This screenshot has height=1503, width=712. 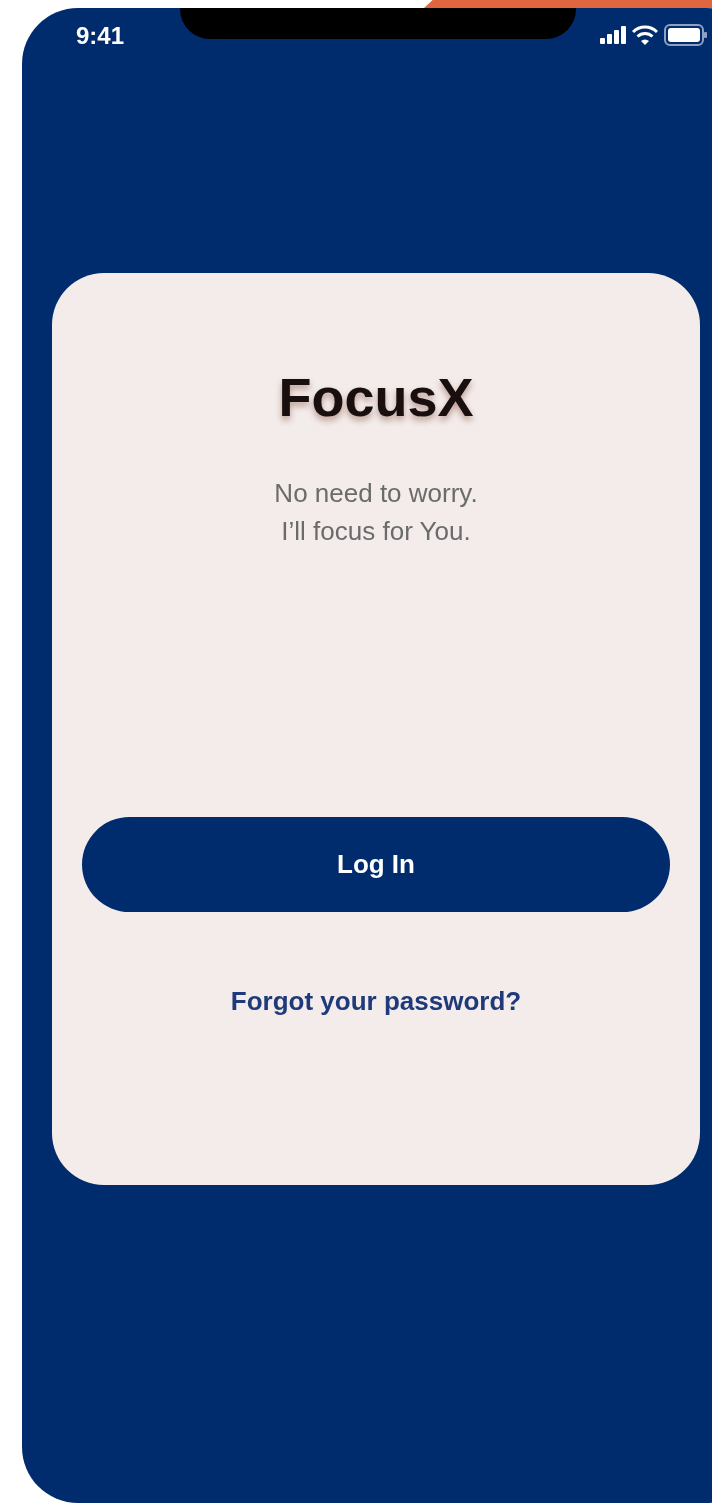 I want to click on app-title: FocusX, so click(x=376, y=397).